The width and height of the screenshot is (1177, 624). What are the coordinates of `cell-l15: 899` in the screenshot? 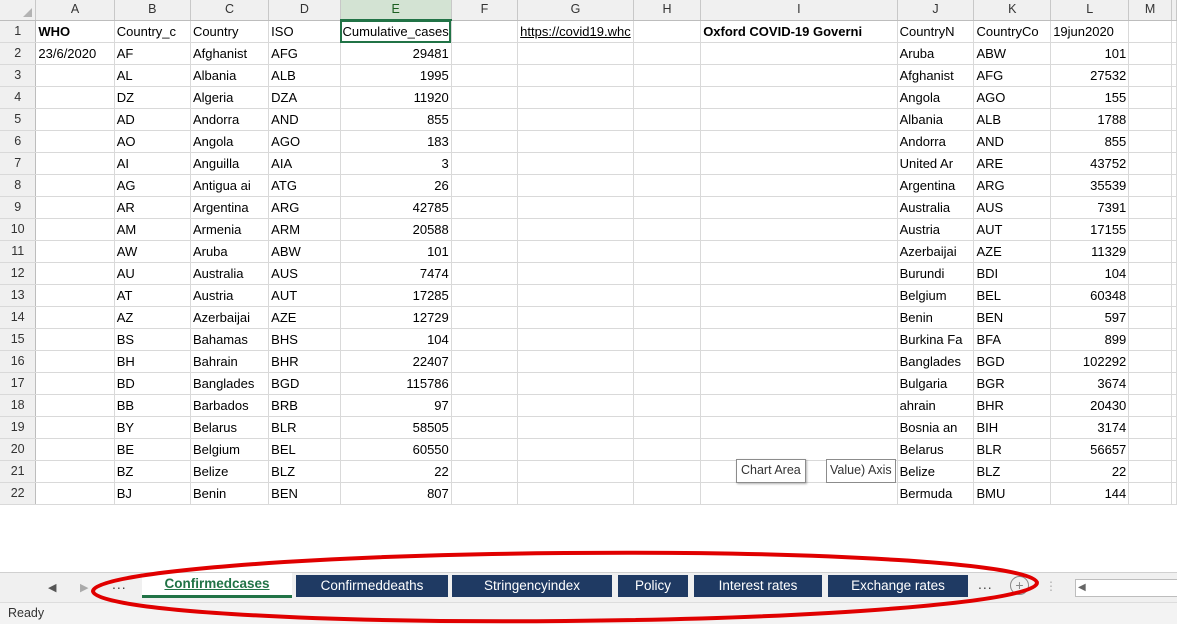 It's located at (1090, 339).